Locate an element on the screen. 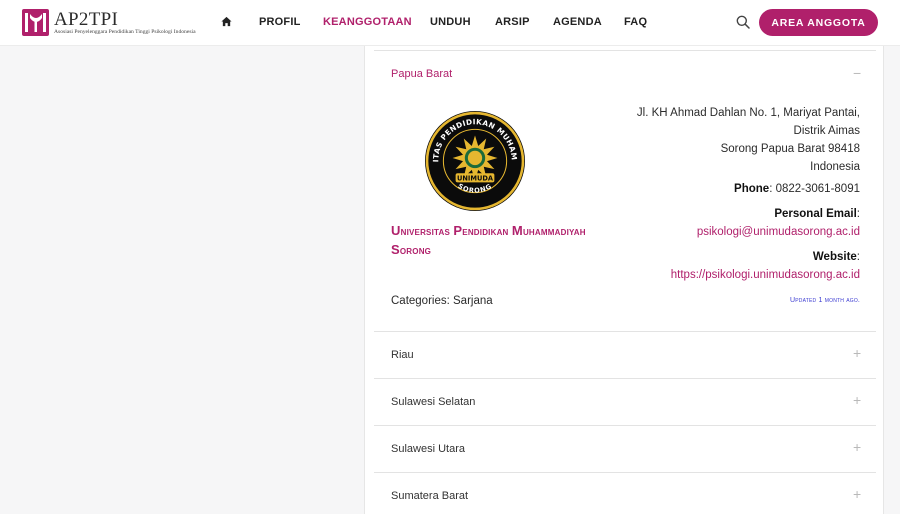 The height and width of the screenshot is (514, 900). university-logo: UNIVERSITAS PENDIDIKAN MUHAMMADIYAH UNIM is located at coordinates (474, 160).